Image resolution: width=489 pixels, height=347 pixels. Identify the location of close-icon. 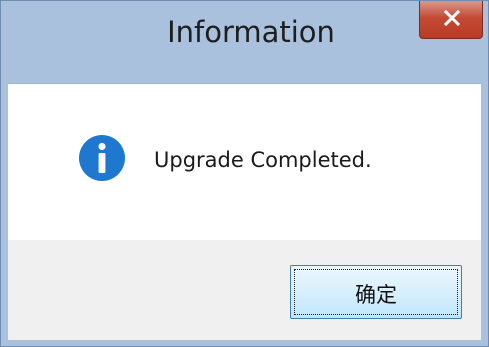
(452, 18).